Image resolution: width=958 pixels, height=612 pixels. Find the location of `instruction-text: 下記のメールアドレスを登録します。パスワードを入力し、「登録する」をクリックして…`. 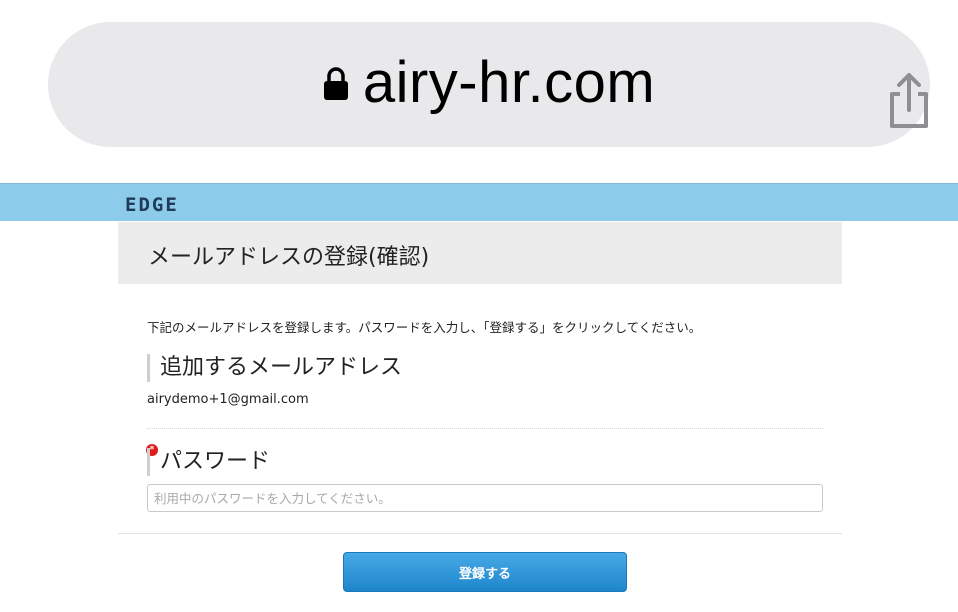

instruction-text: 下記のメールアドレスを登録します。パスワードを入力し、「登録する」をクリックして… is located at coordinates (424, 327).